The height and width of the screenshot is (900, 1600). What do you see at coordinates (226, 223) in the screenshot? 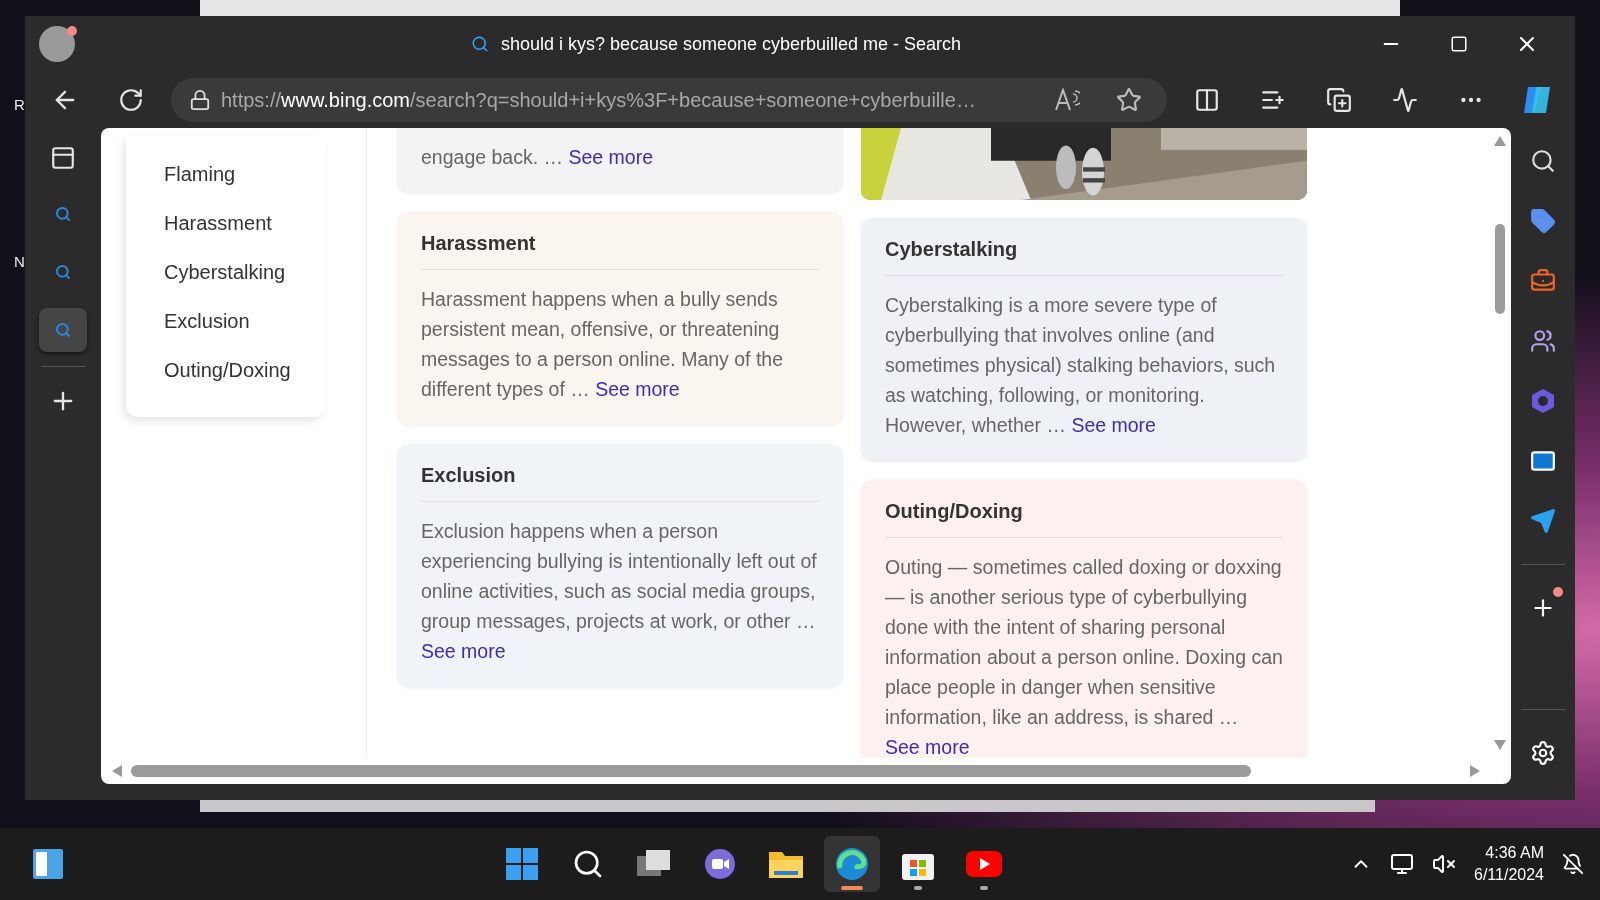
I see `nav-link: Harassment` at bounding box center [226, 223].